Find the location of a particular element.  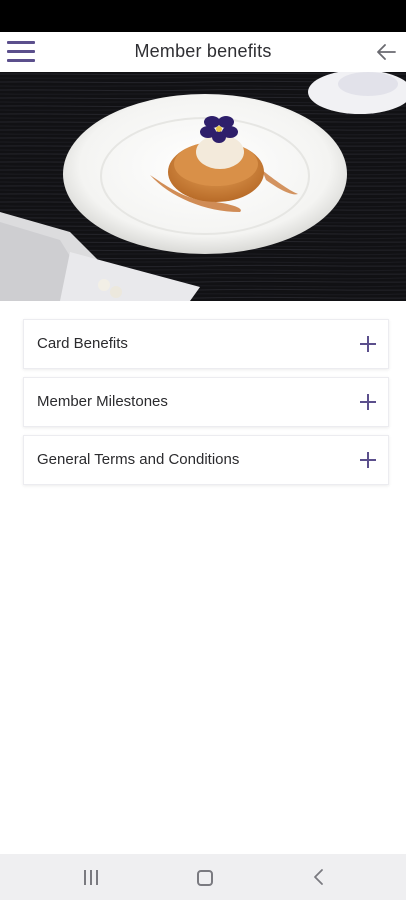

system-navigation-bar is located at coordinates (203, 877).